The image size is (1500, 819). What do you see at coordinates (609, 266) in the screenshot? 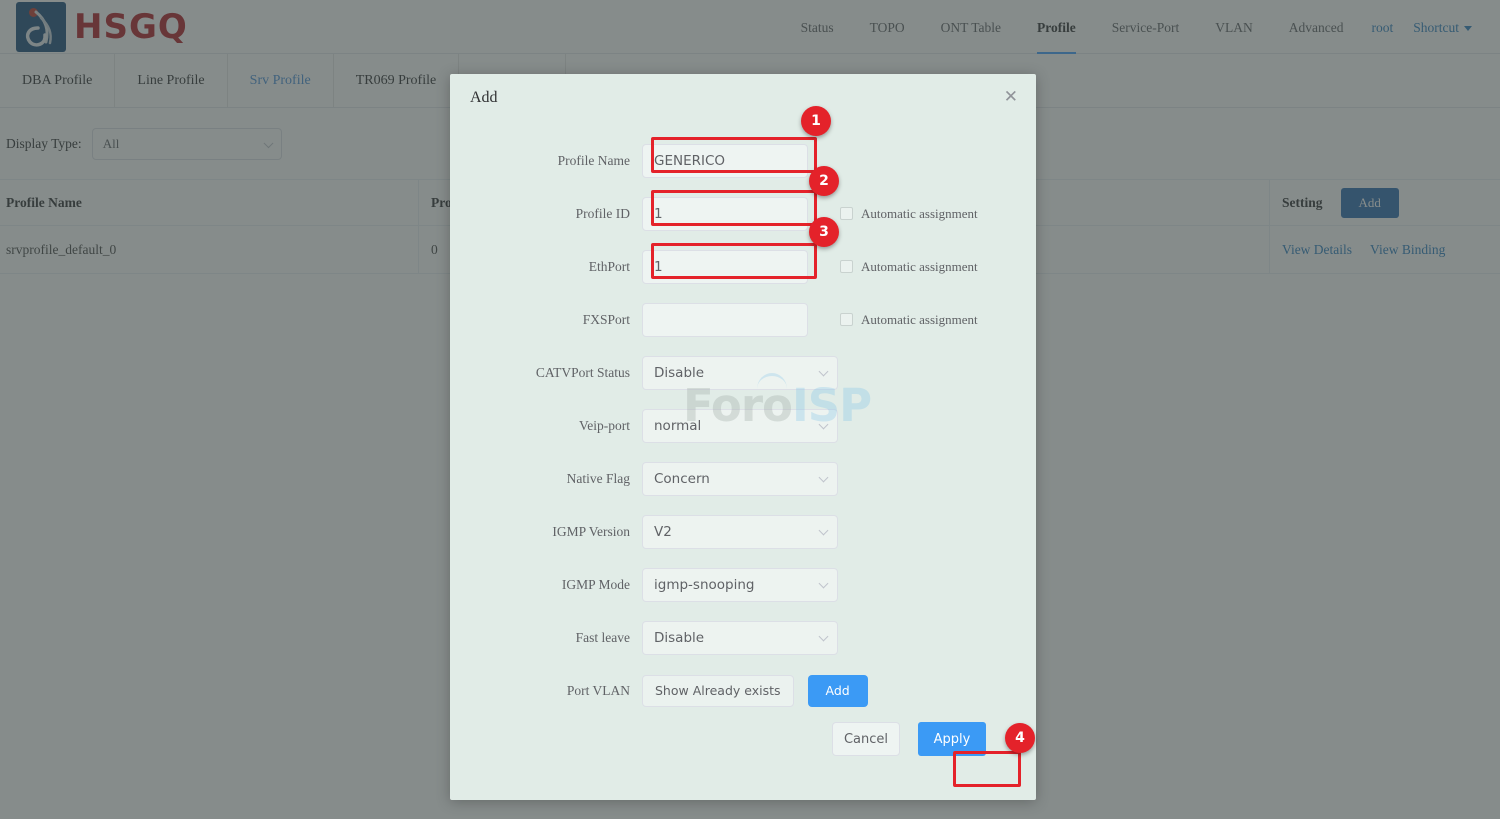
I see `ethport-label: EthPort` at bounding box center [609, 266].